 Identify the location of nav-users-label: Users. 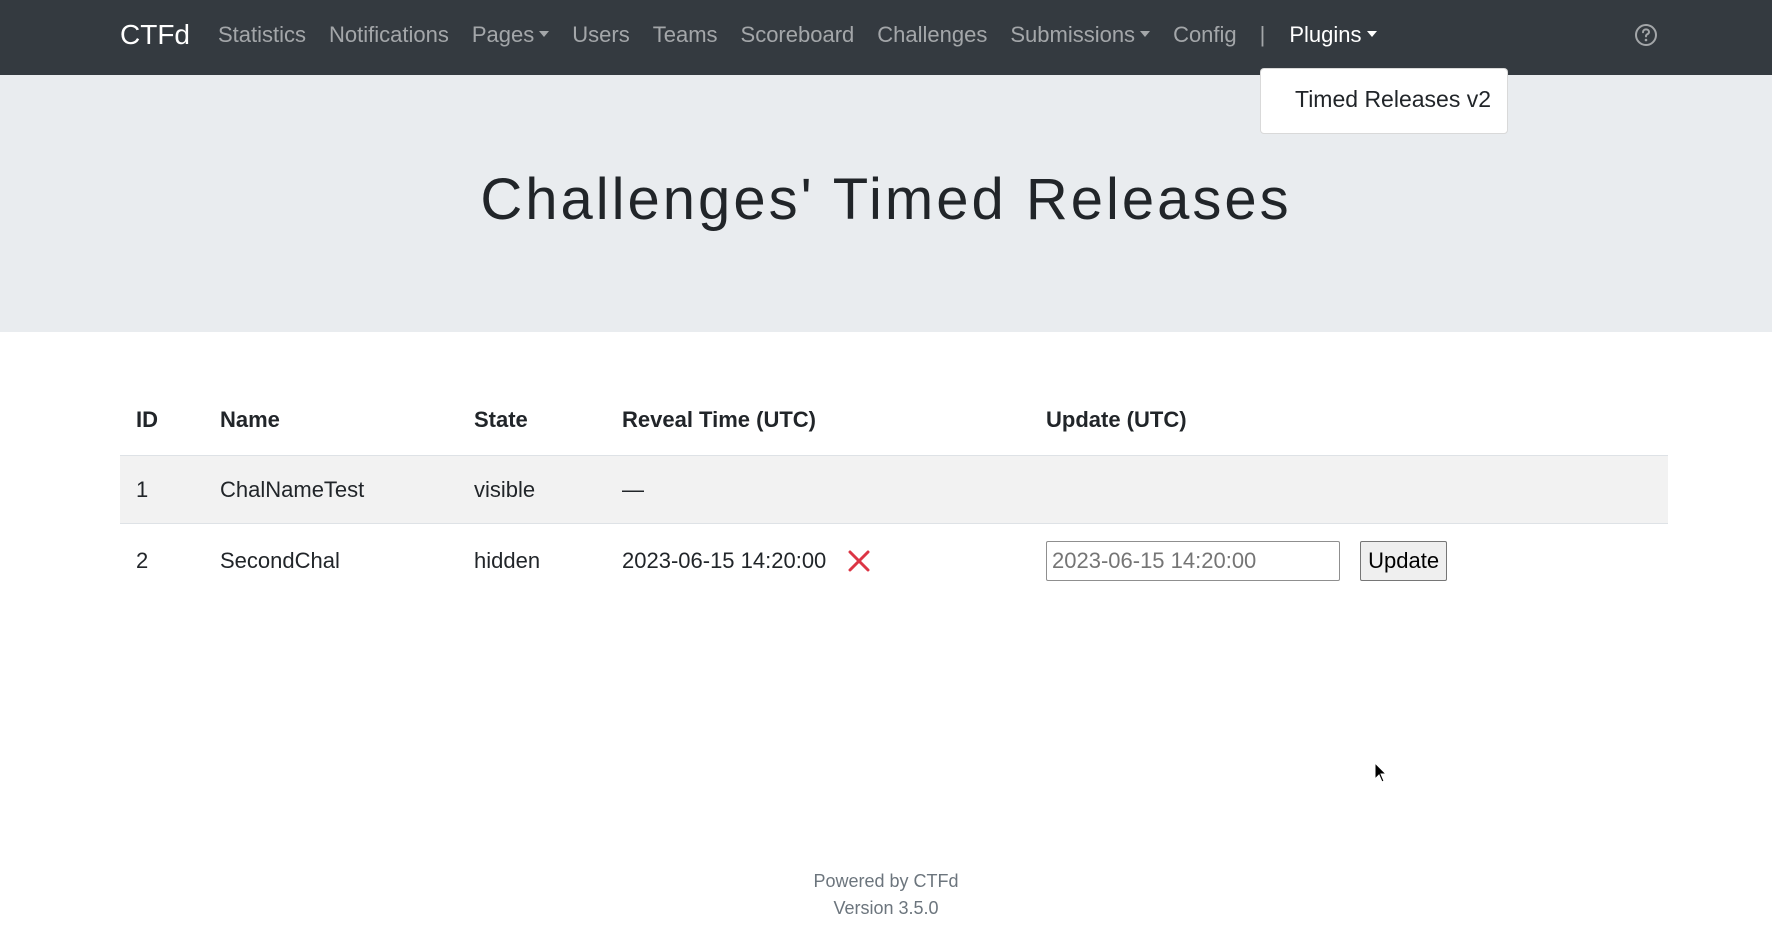
(601, 34).